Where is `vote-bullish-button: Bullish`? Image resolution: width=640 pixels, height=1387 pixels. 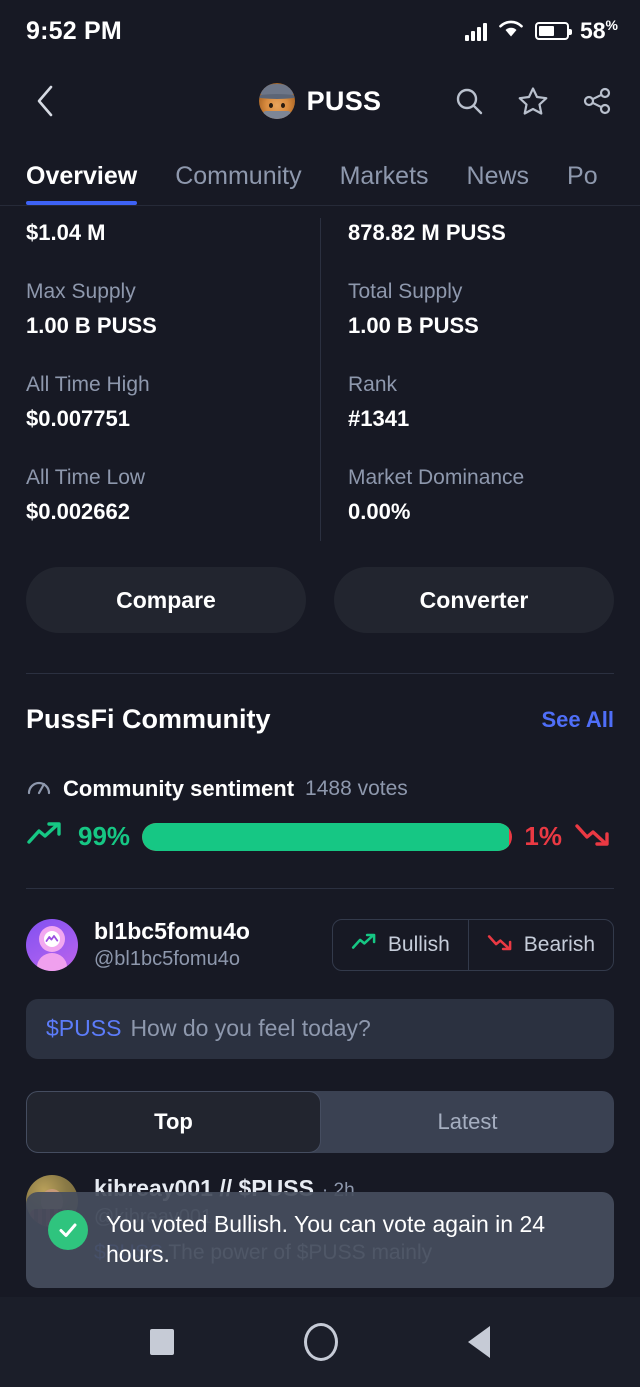
vote-bullish-button: Bullish is located at coordinates (400, 945).